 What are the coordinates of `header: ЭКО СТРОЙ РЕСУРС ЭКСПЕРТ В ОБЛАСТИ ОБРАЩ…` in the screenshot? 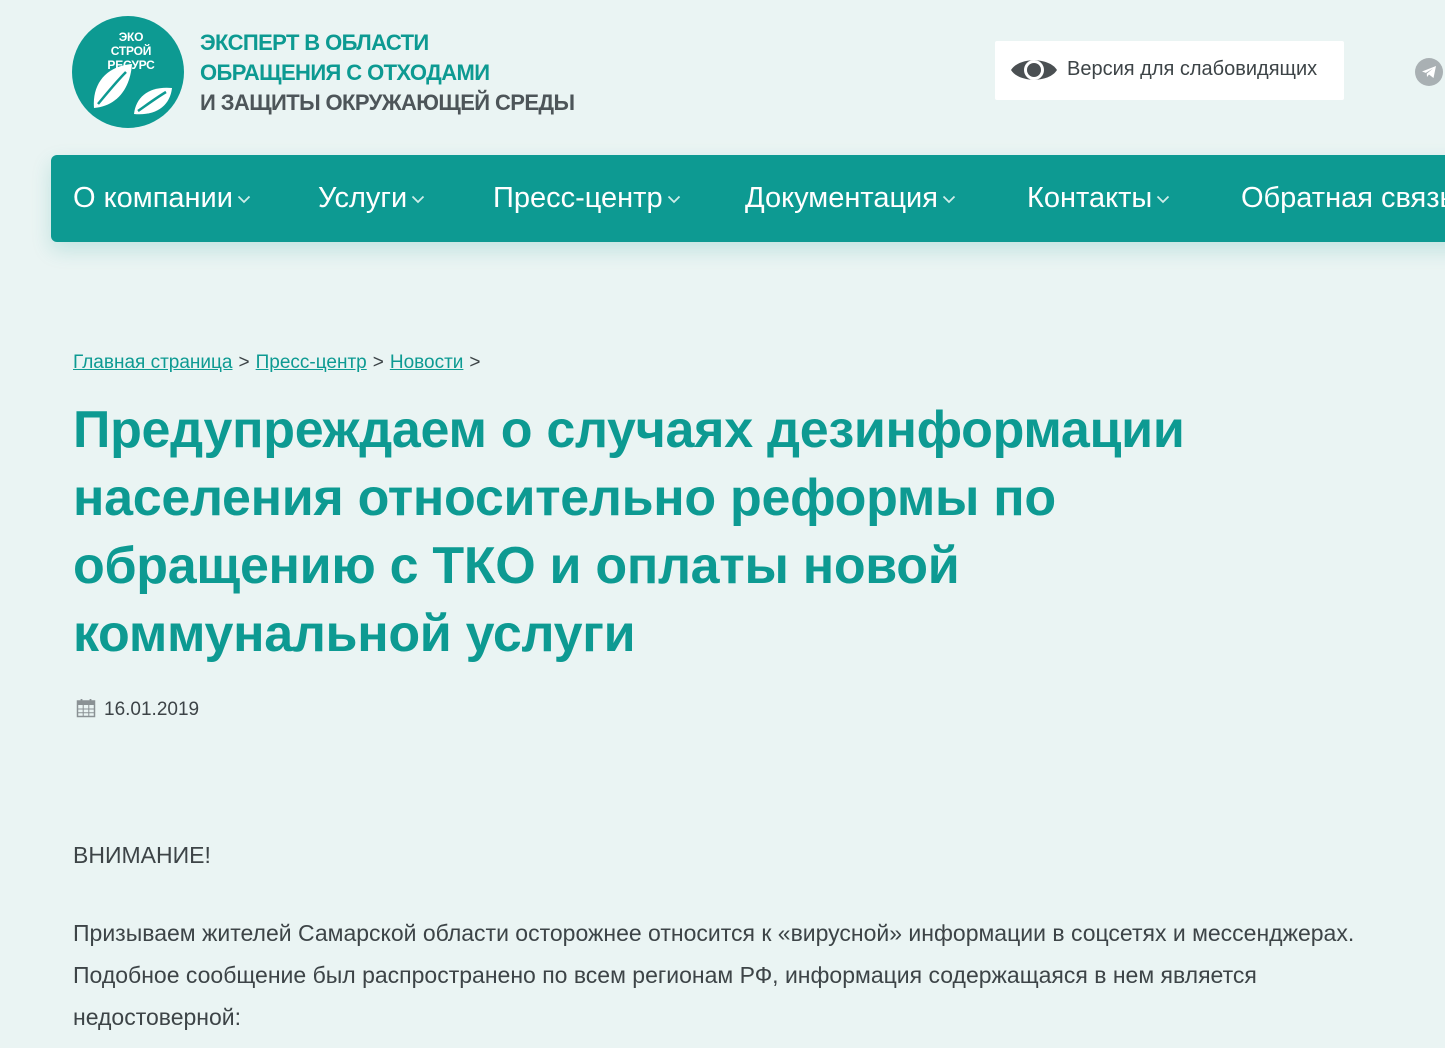 It's located at (722, 75).